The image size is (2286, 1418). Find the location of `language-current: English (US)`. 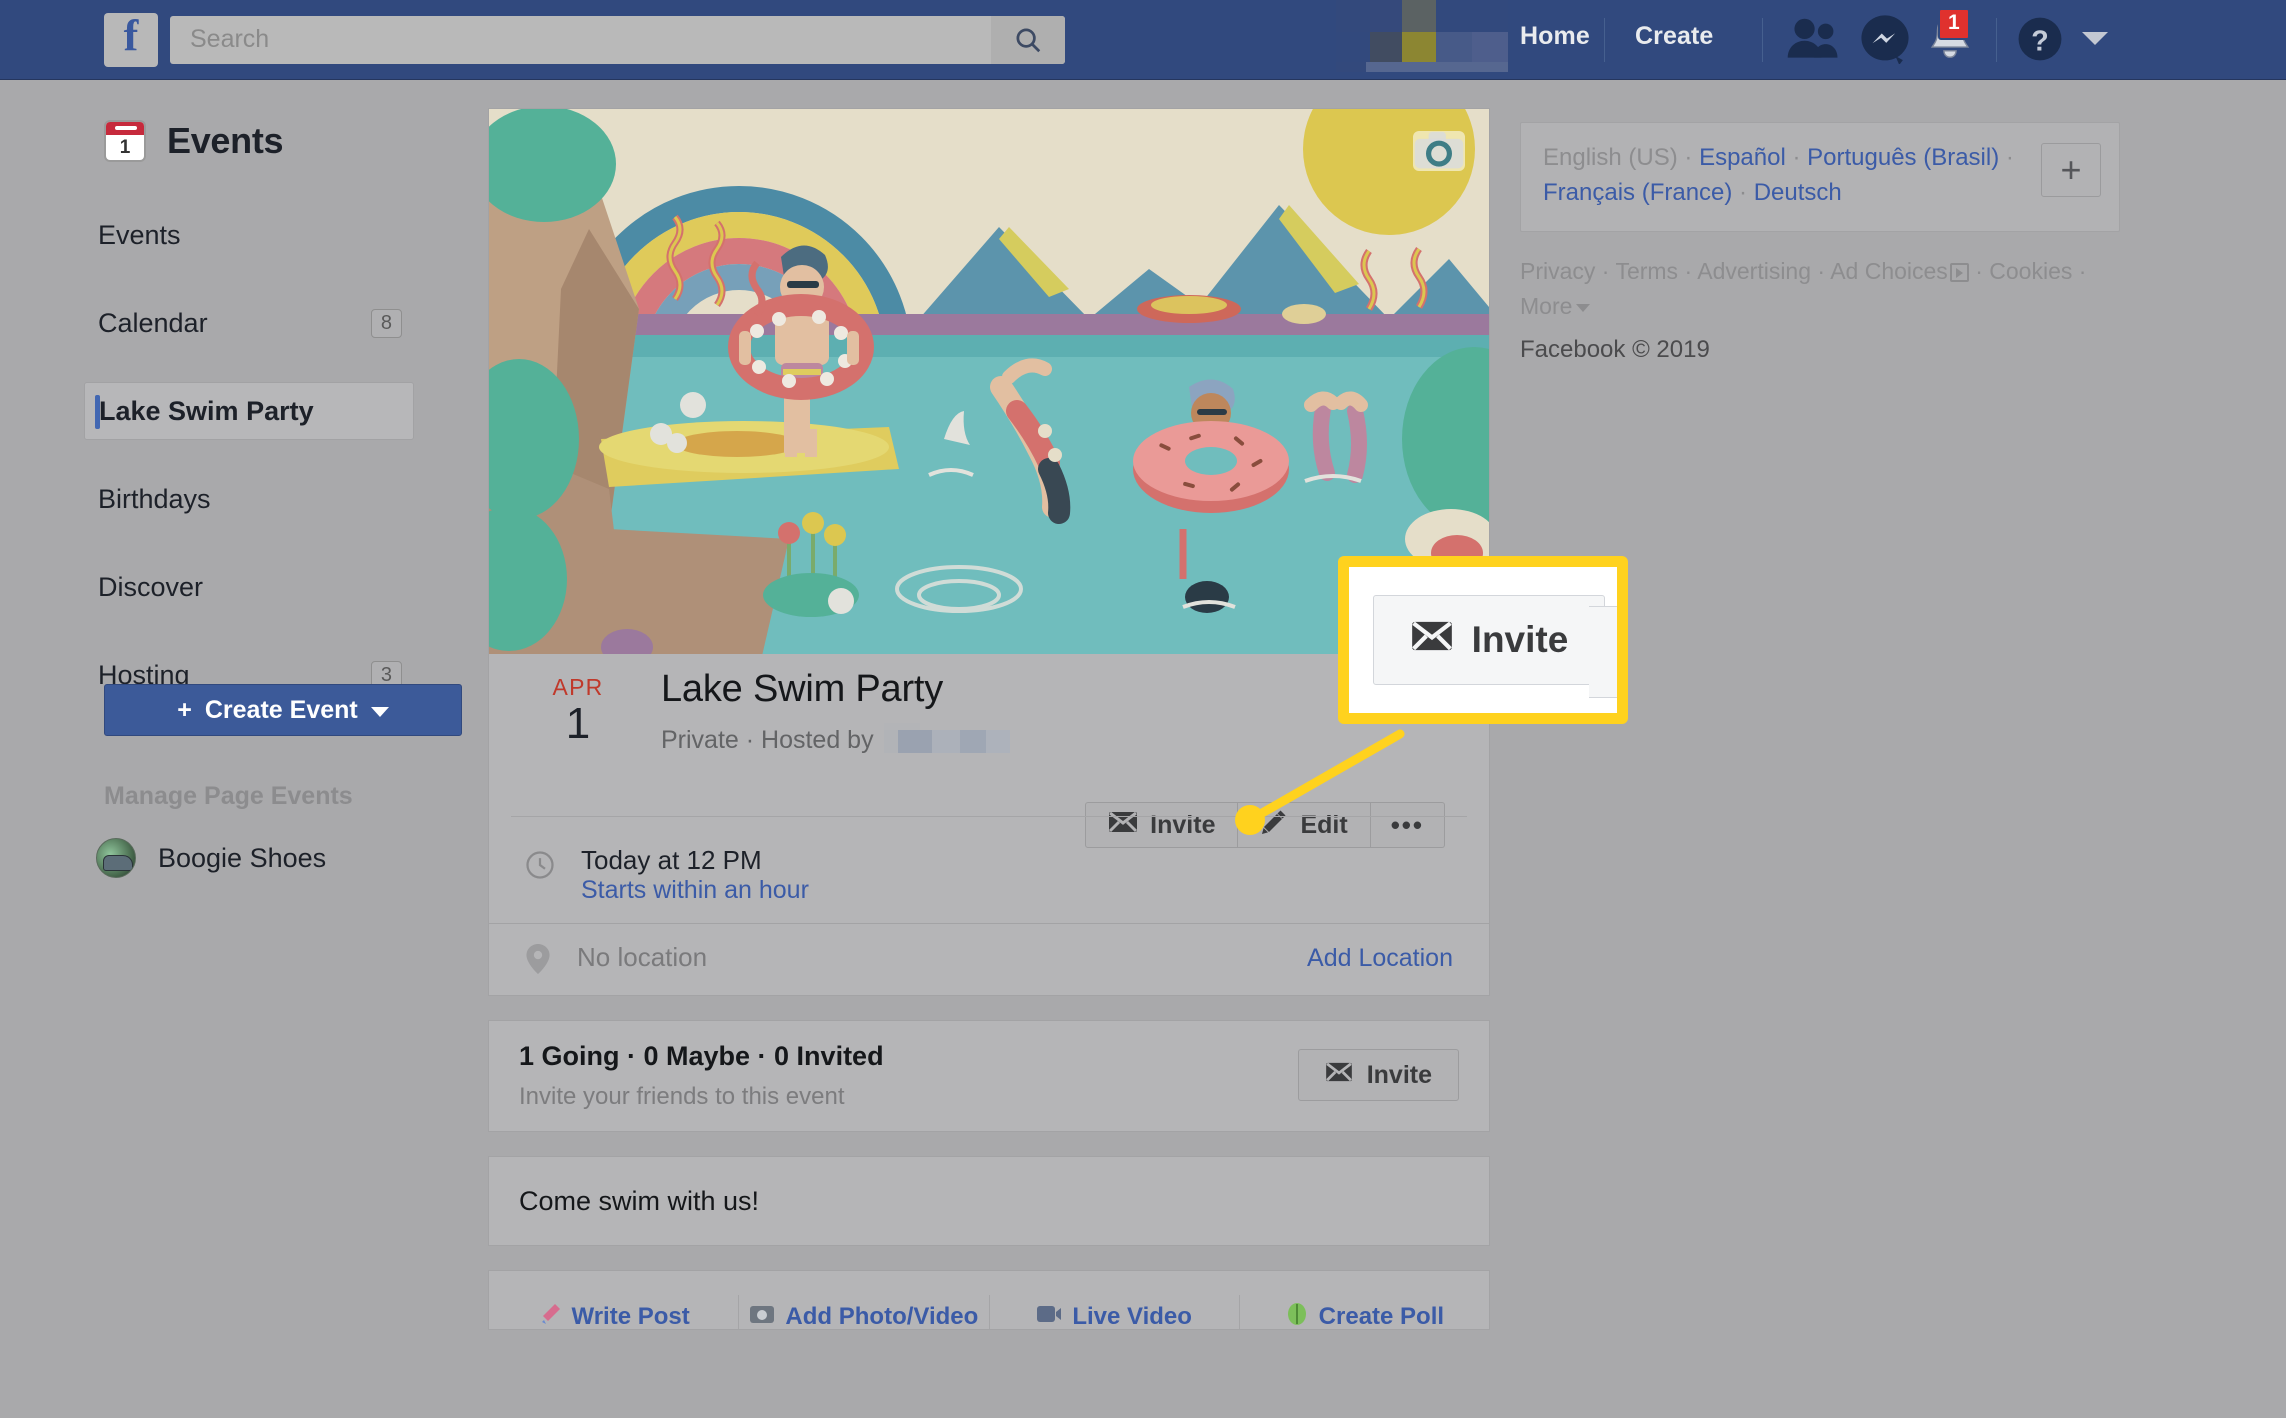

language-current: English (US) is located at coordinates (1610, 157).